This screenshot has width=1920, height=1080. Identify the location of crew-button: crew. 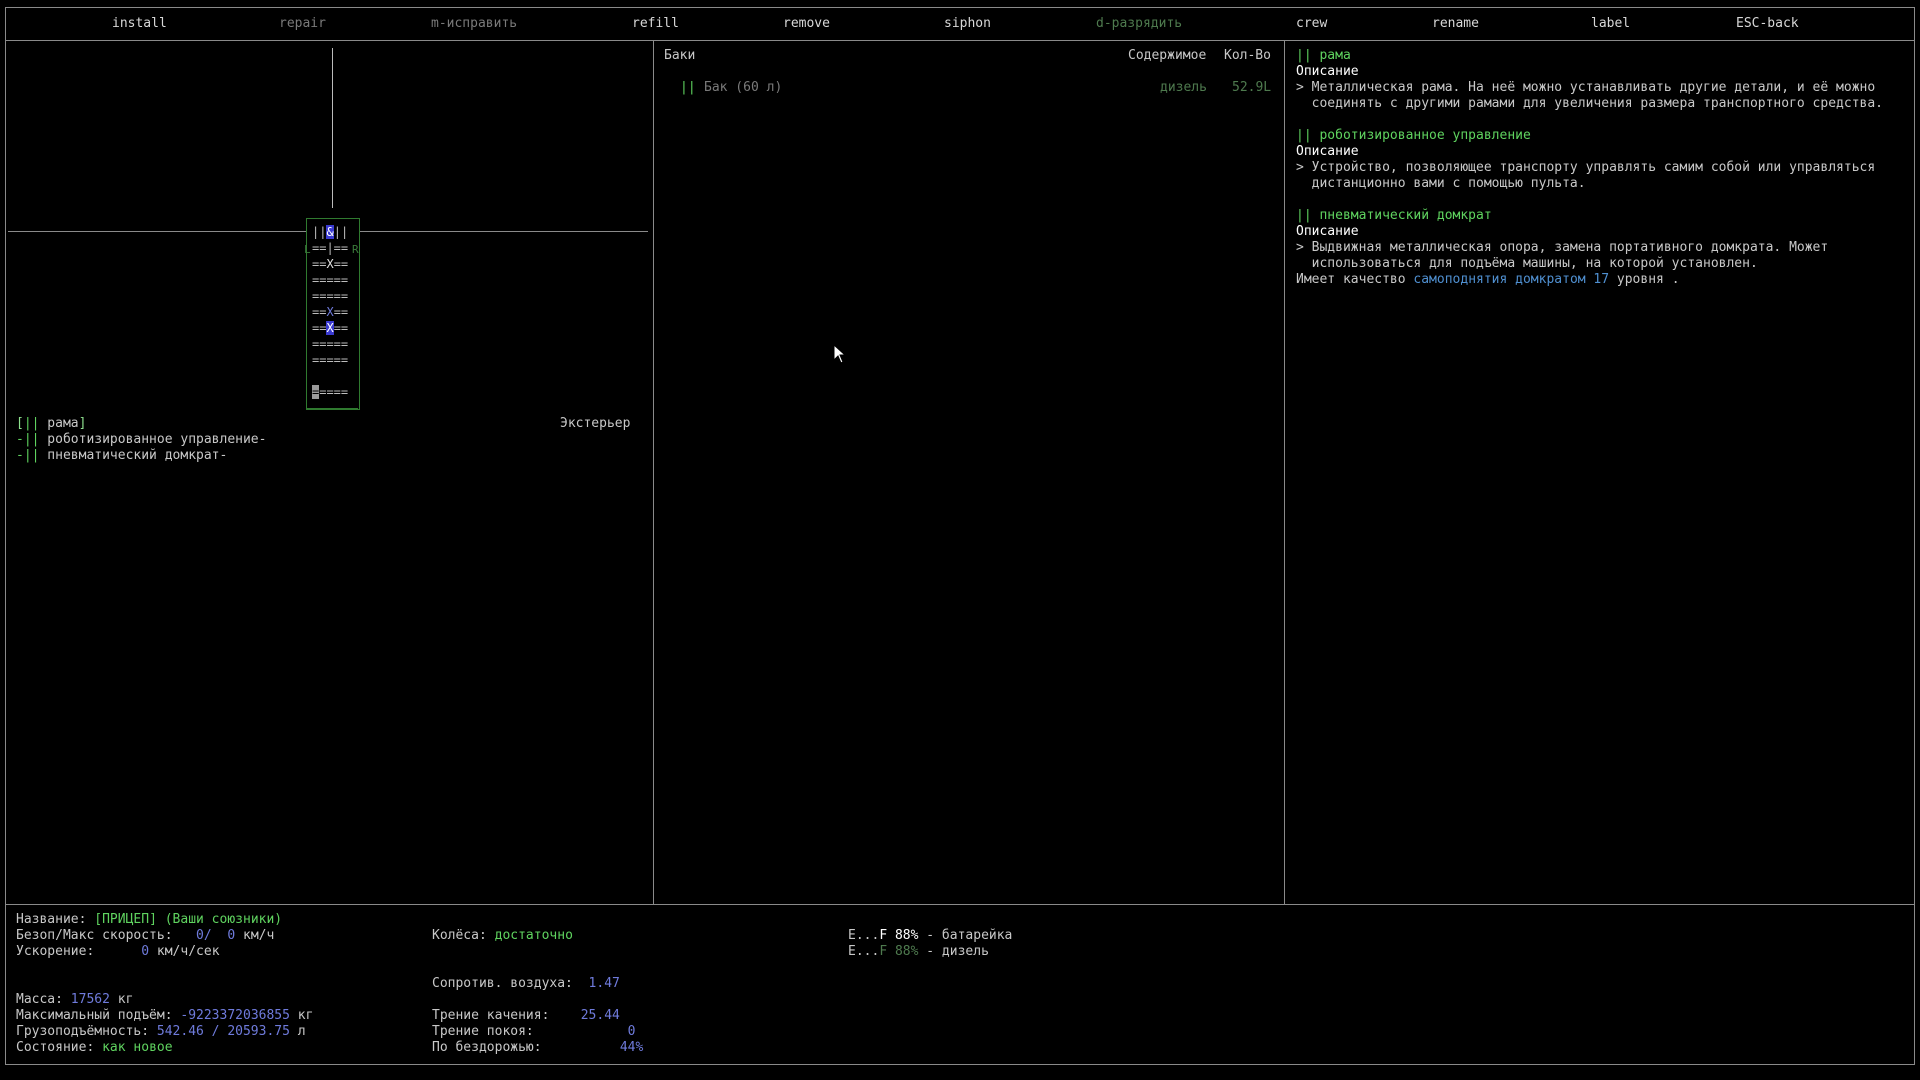
(1311, 24).